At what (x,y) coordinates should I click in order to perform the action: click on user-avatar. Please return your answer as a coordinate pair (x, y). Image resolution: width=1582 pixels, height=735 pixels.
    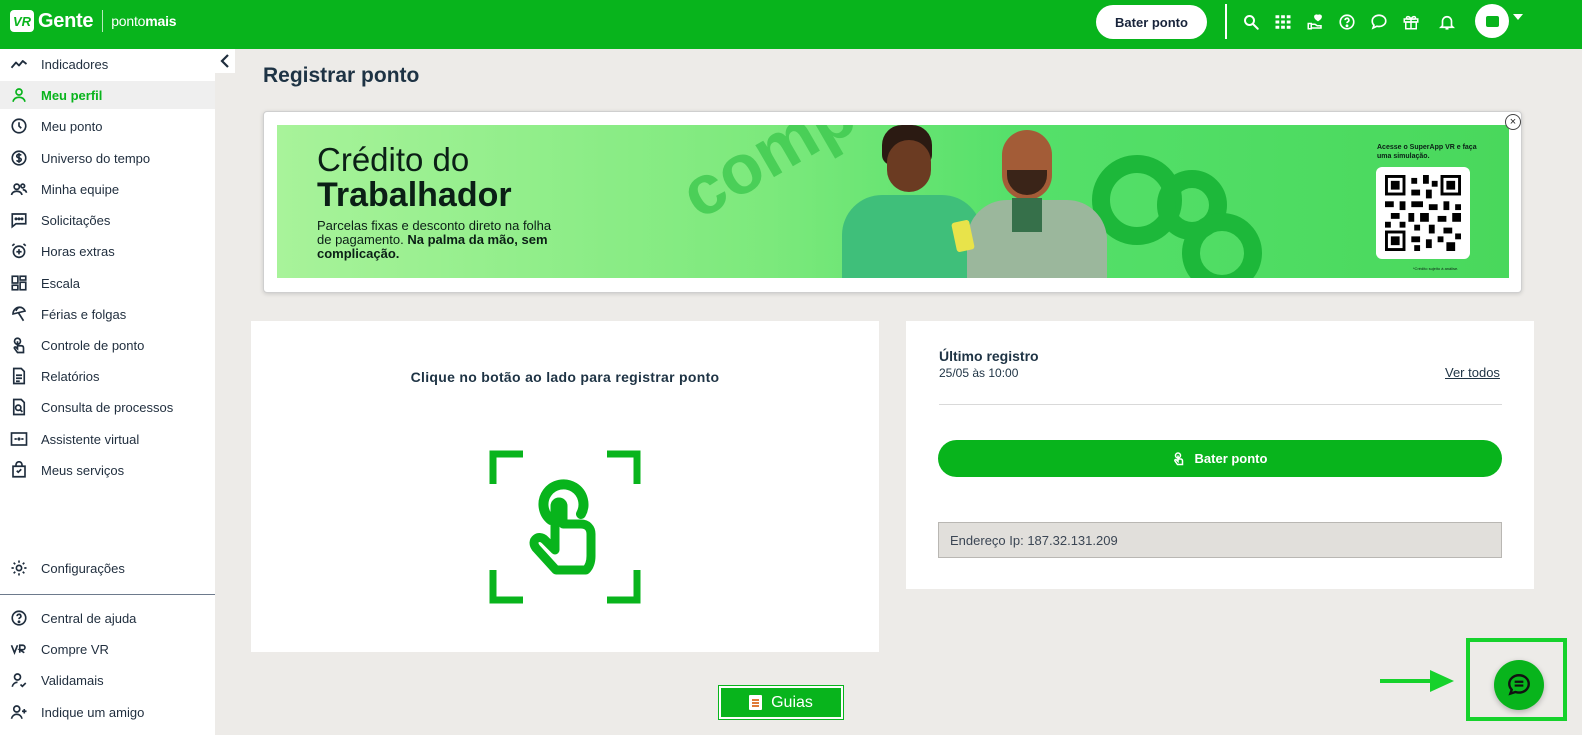
    Looking at the image, I should click on (1492, 21).